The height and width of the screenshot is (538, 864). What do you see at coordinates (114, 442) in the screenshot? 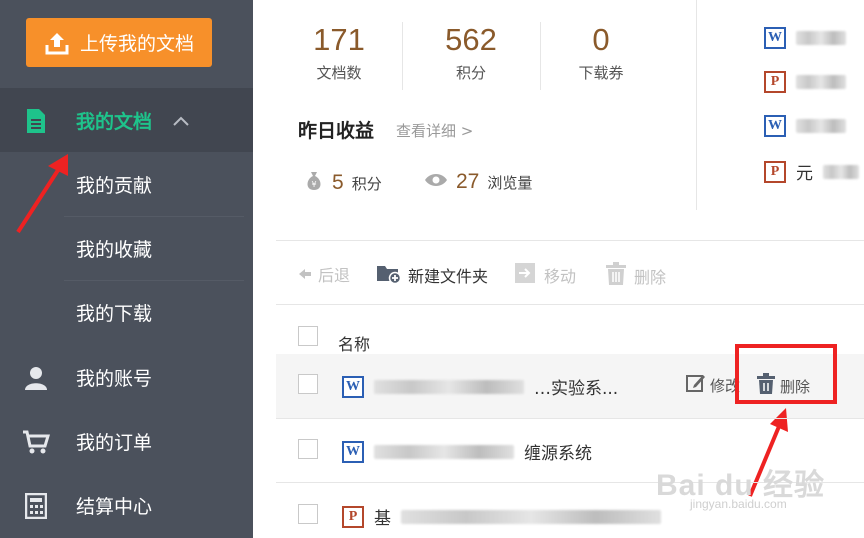
I see `sidebar-item-label: 我的订单` at bounding box center [114, 442].